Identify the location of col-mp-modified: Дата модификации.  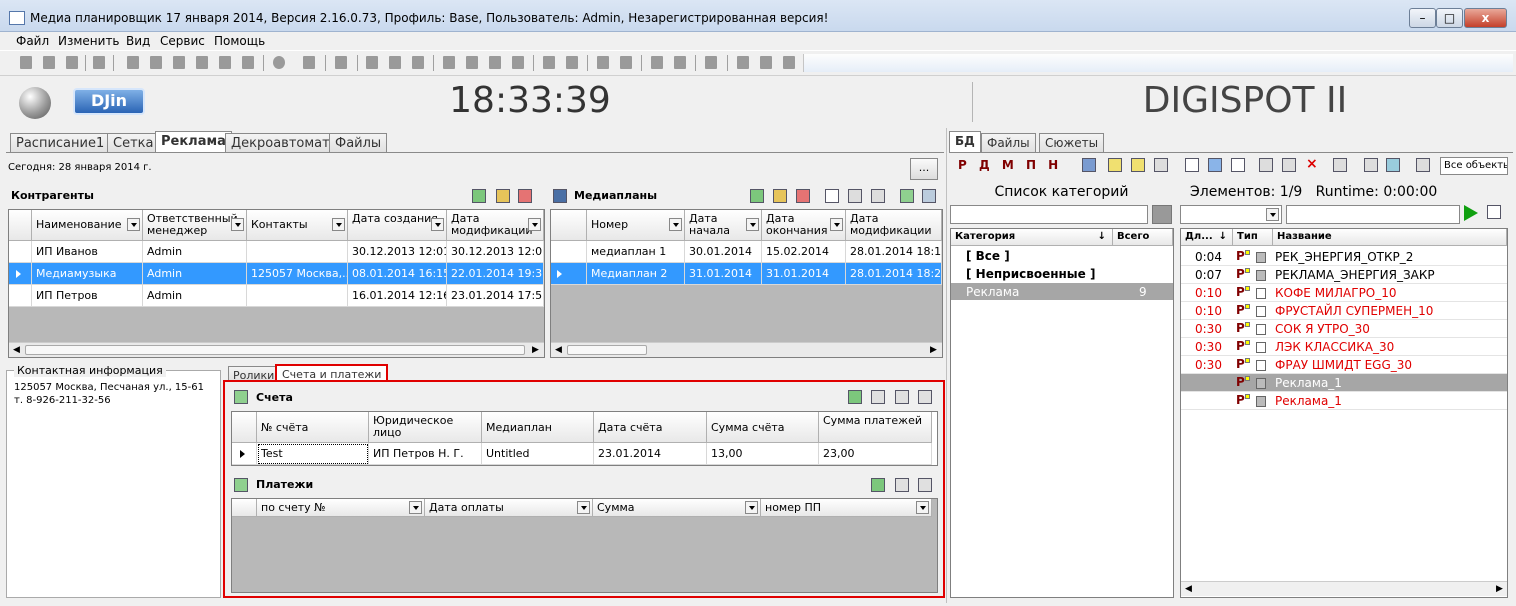
(894, 225).